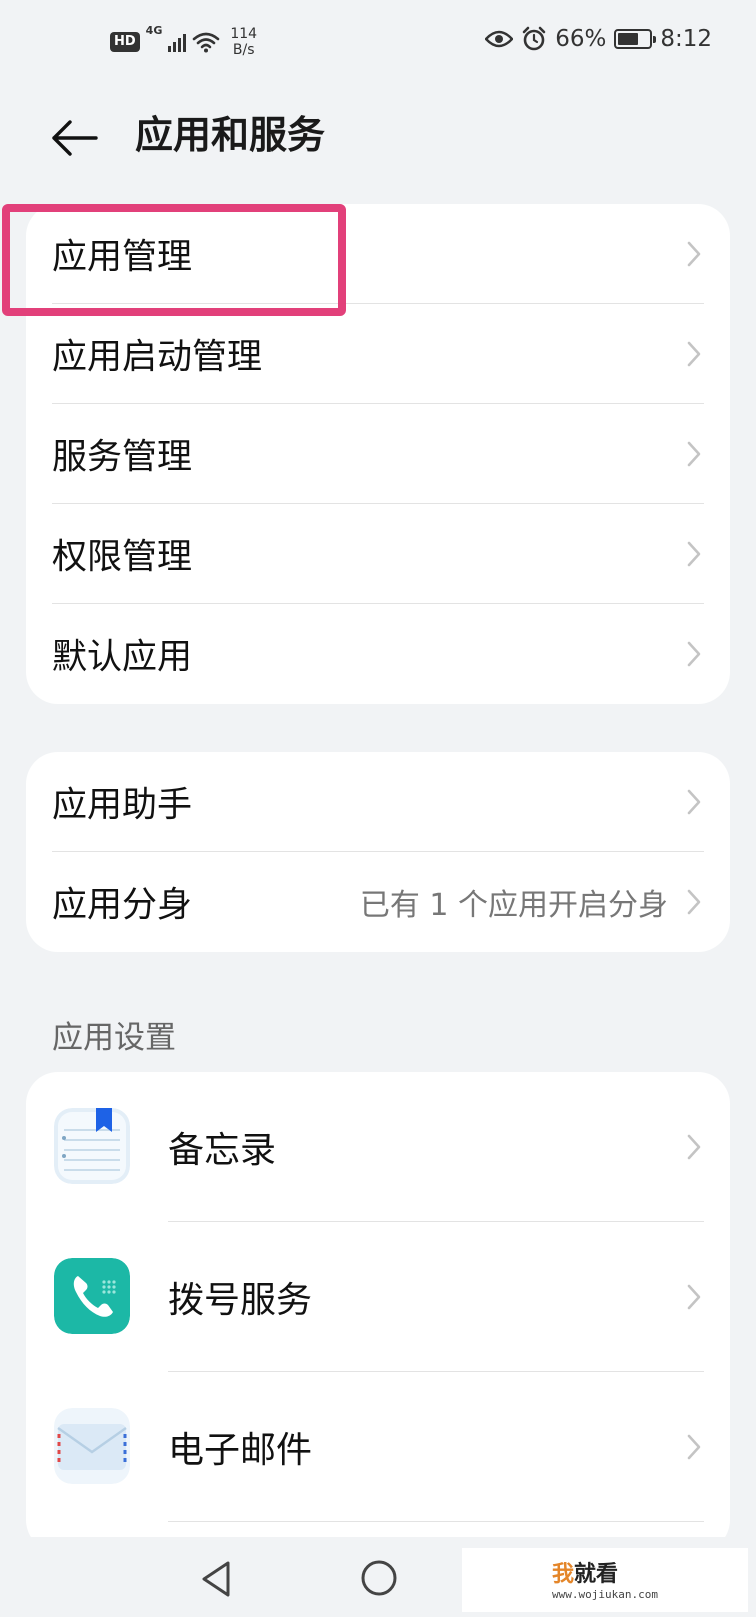 The width and height of the screenshot is (756, 1617). I want to click on menu-item-app-management: 应用管理, so click(378, 254).